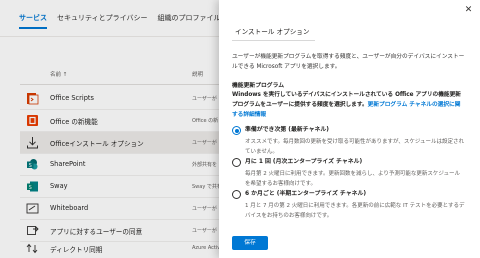  Describe the element at coordinates (250, 243) in the screenshot. I see `save-button: 保存` at that location.